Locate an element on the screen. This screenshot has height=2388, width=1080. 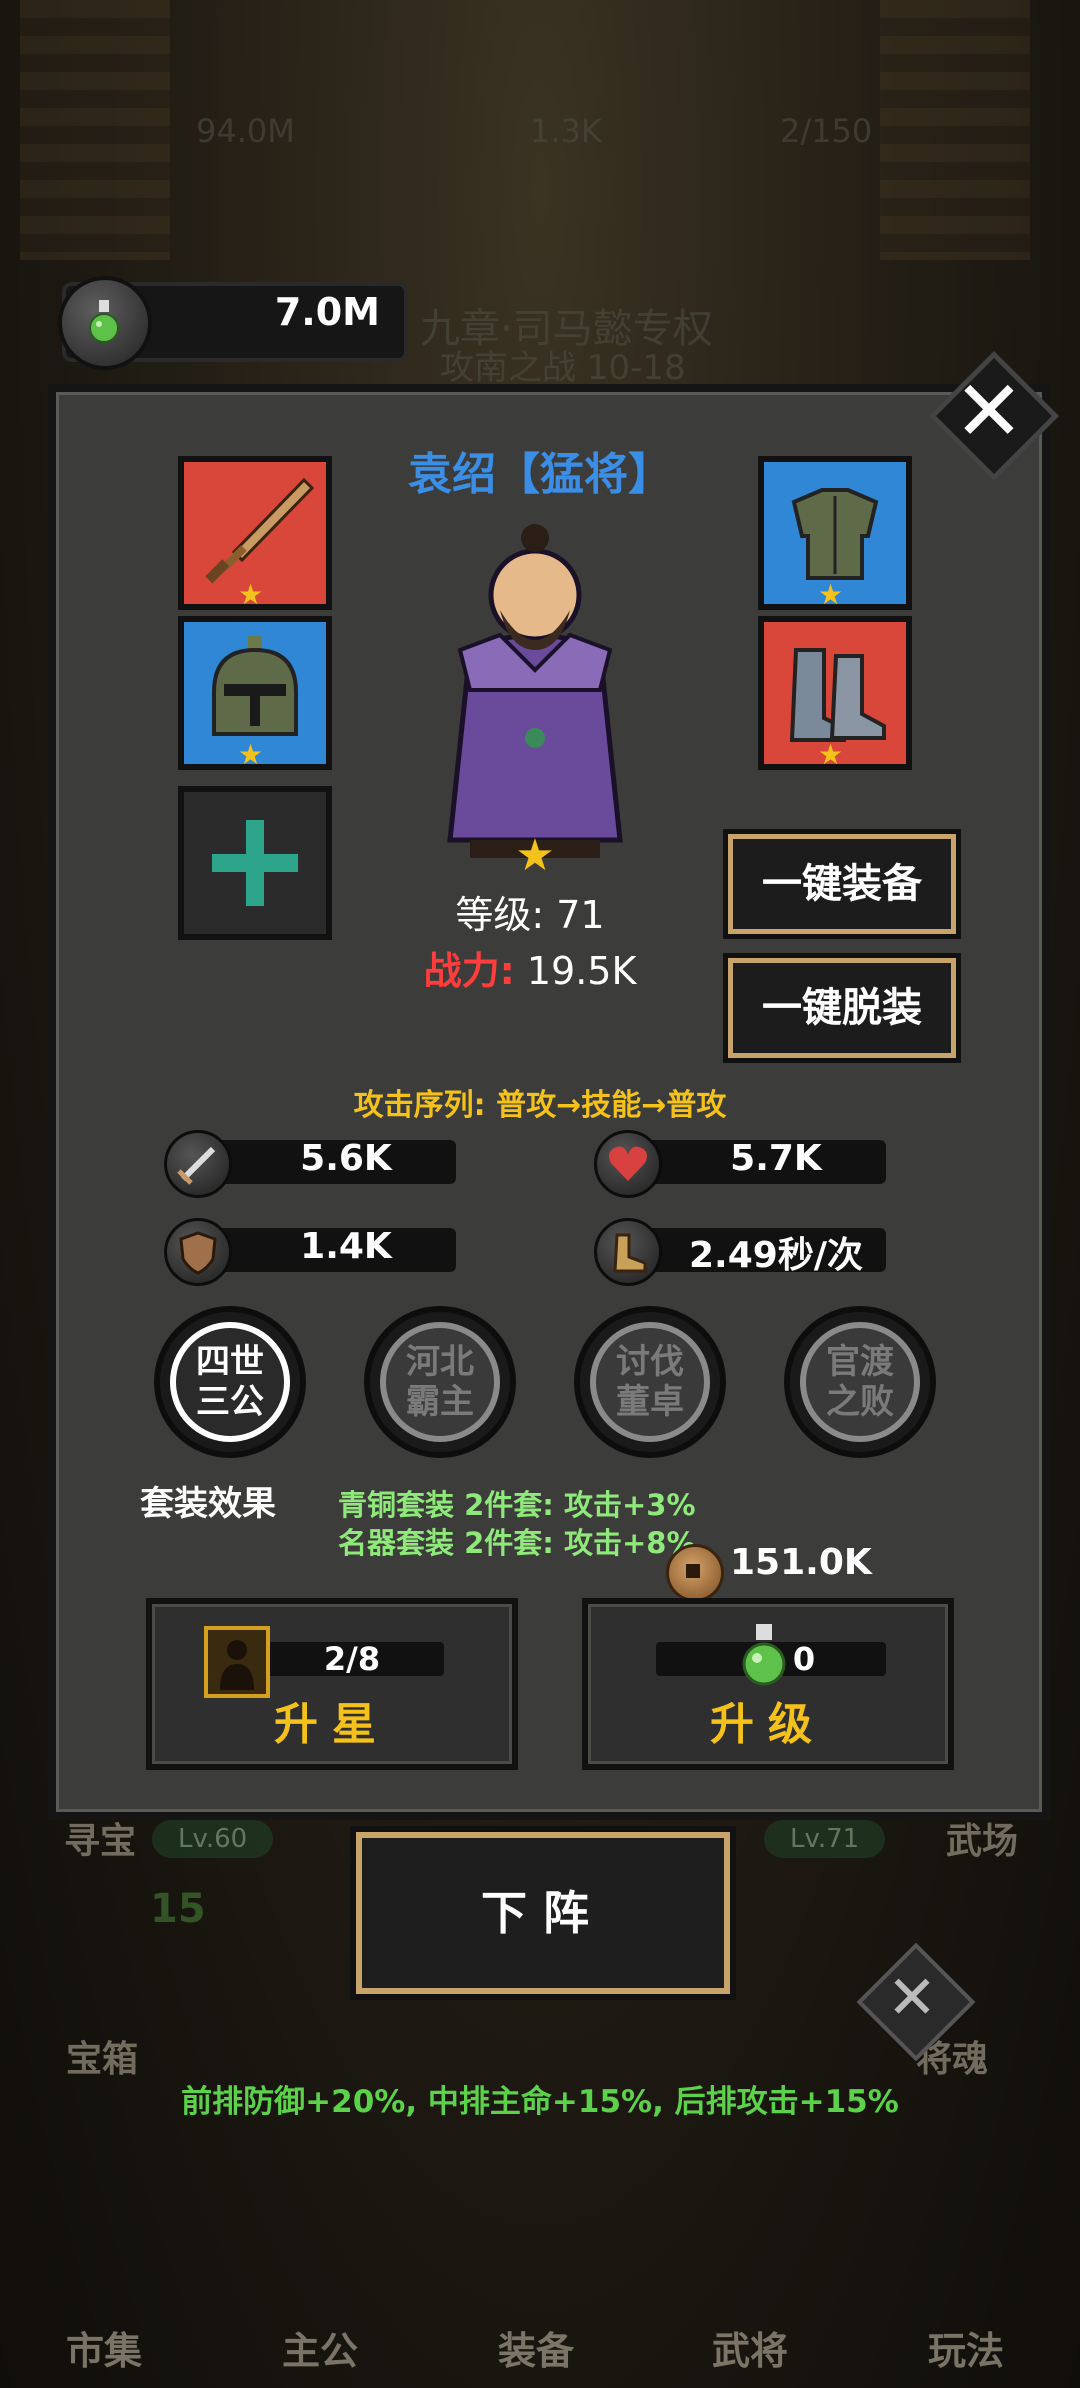
close-button: ✕ is located at coordinates (994, 416).